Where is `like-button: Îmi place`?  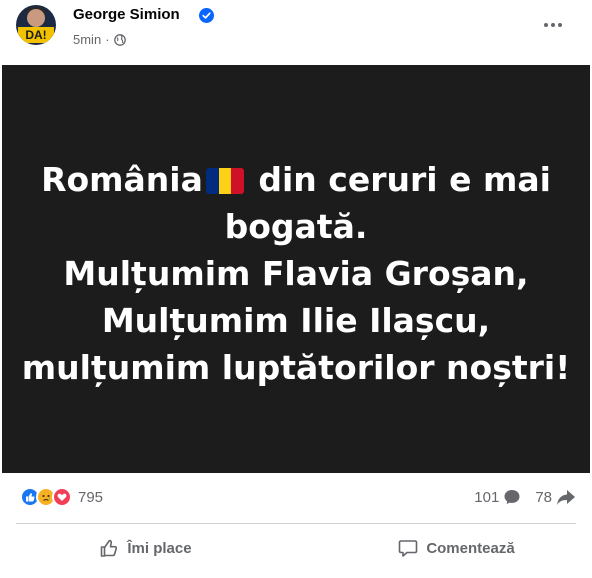
like-button: Îmi place is located at coordinates (140, 548).